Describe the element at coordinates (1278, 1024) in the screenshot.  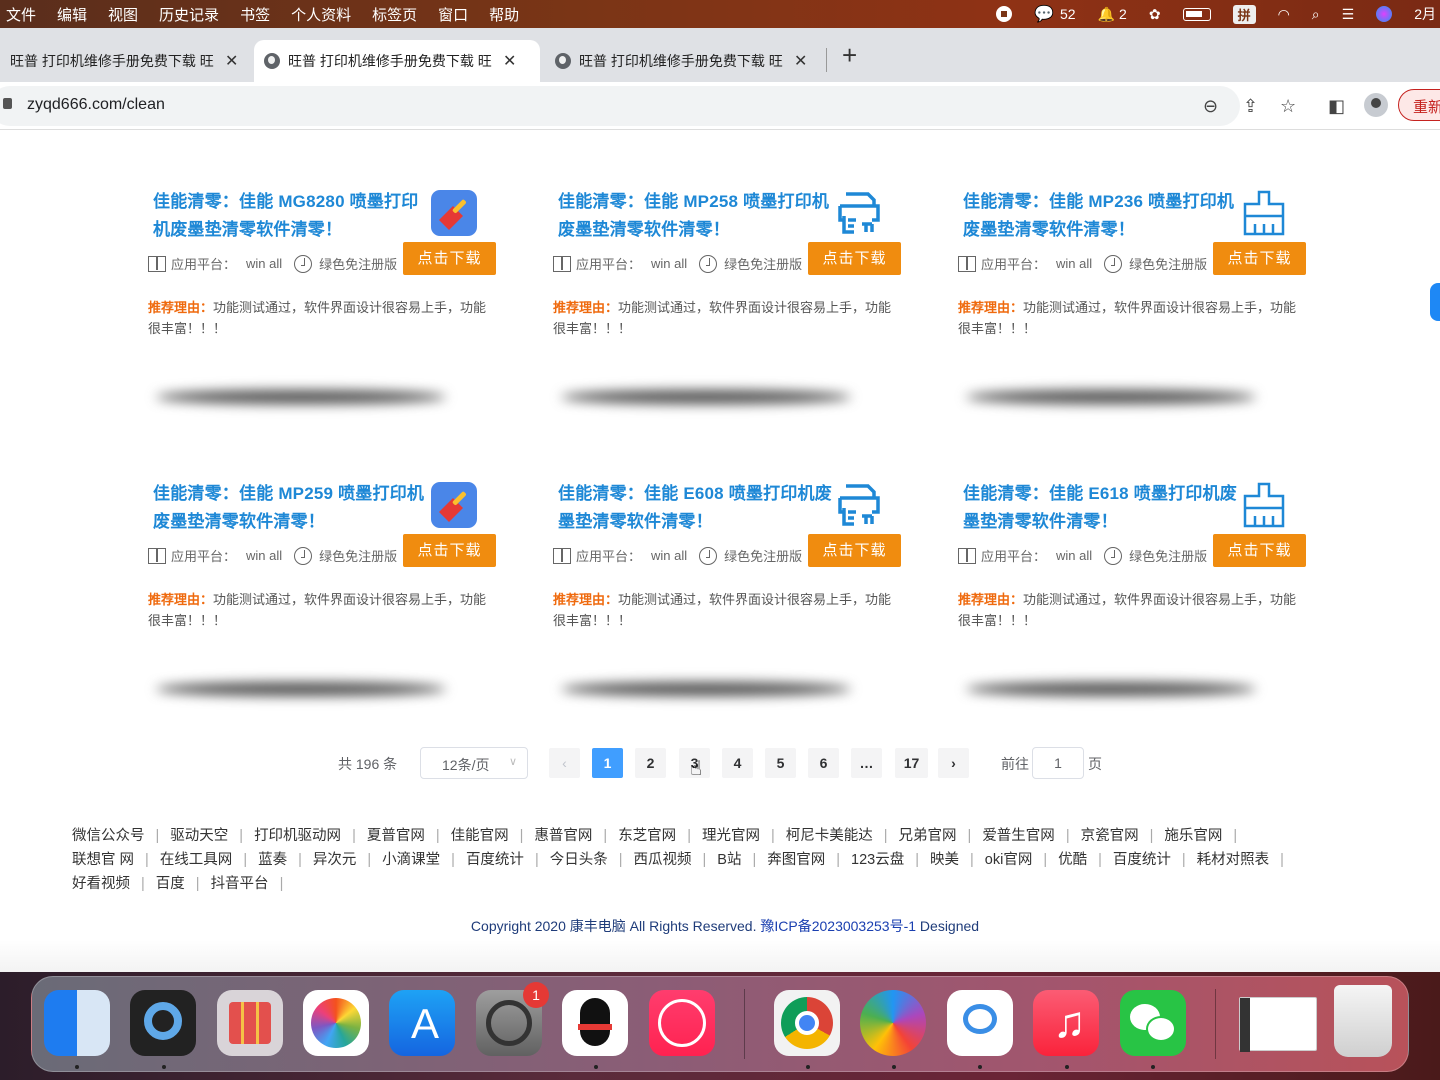
I see `recent-window-thumbnail` at that location.